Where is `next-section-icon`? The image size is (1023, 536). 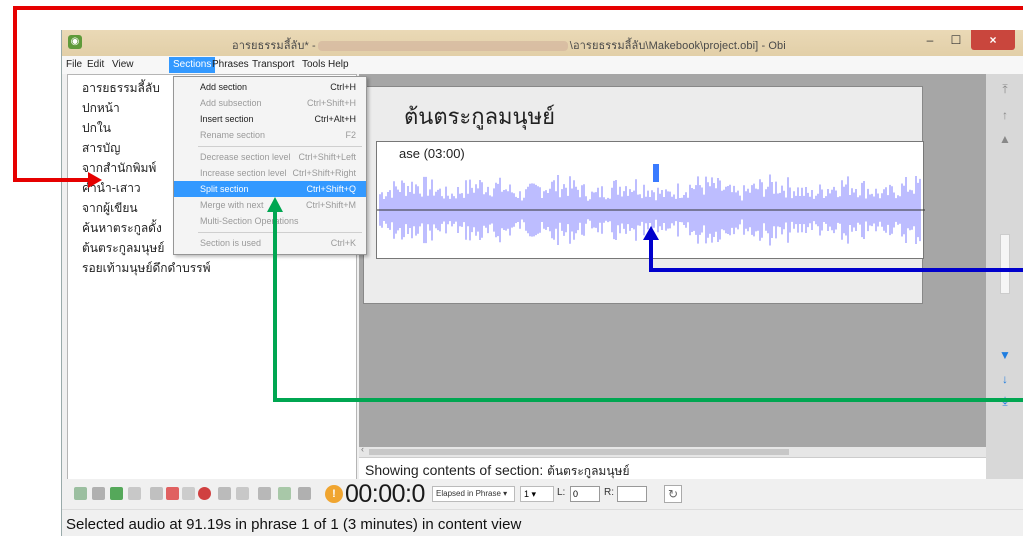 next-section-icon is located at coordinates (284, 493).